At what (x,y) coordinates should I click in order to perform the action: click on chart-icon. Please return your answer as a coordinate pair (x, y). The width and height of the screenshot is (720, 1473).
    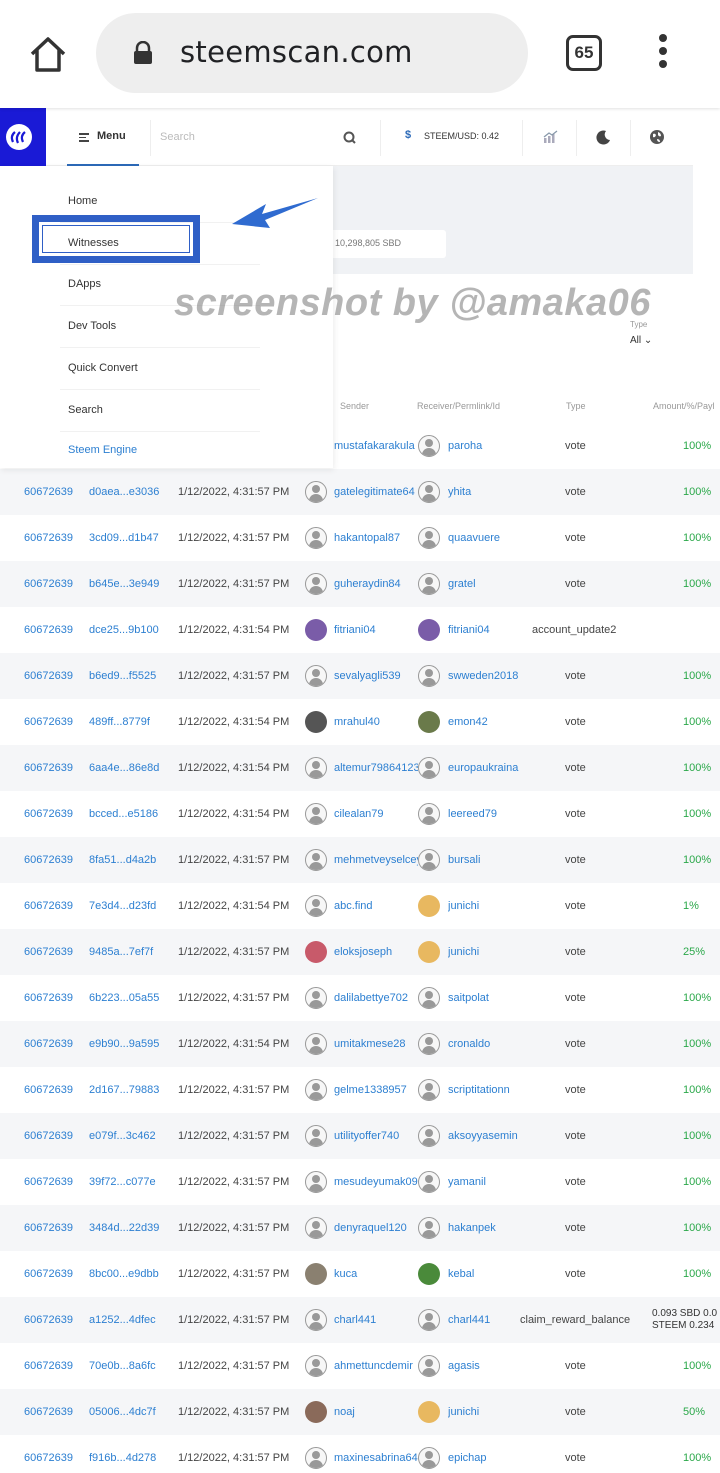
    Looking at the image, I should click on (550, 137).